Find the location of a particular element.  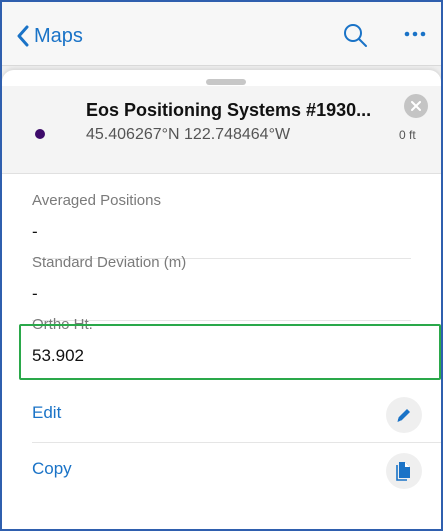

back-label: Maps is located at coordinates (58, 35).